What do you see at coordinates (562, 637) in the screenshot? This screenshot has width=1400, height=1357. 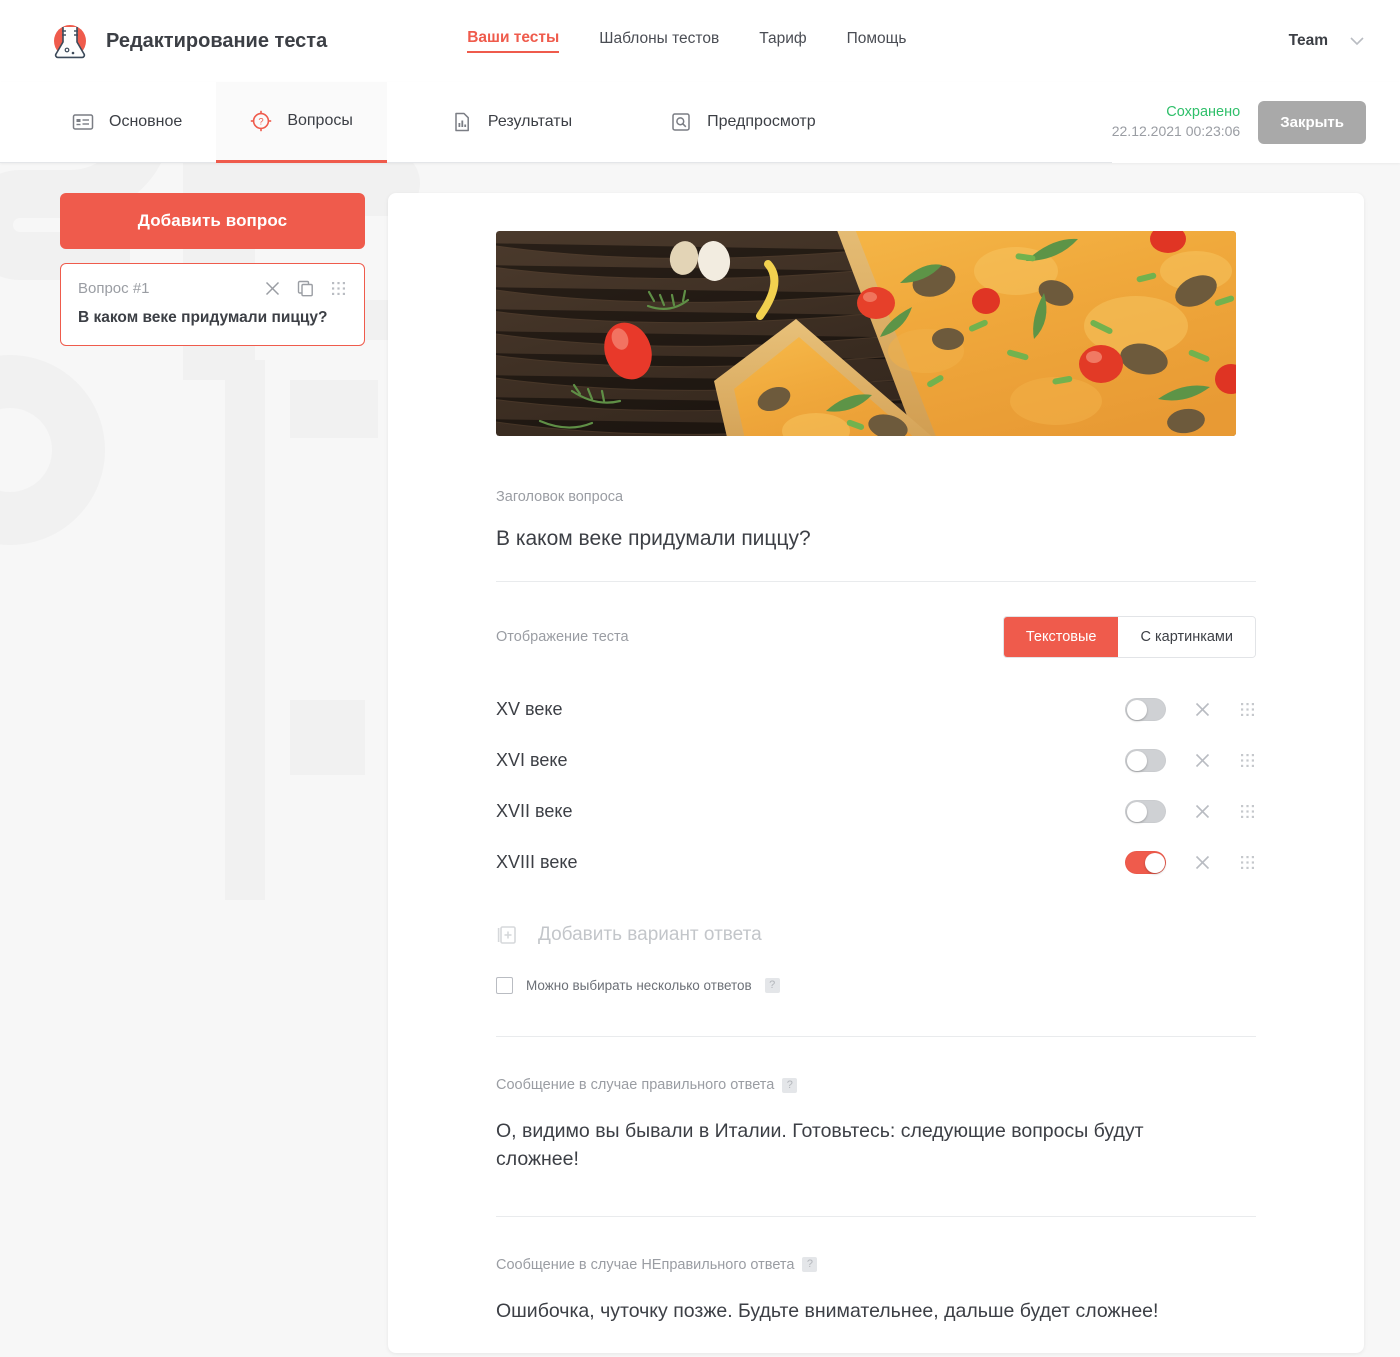 I see `display-mode-label: Отображение теста` at bounding box center [562, 637].